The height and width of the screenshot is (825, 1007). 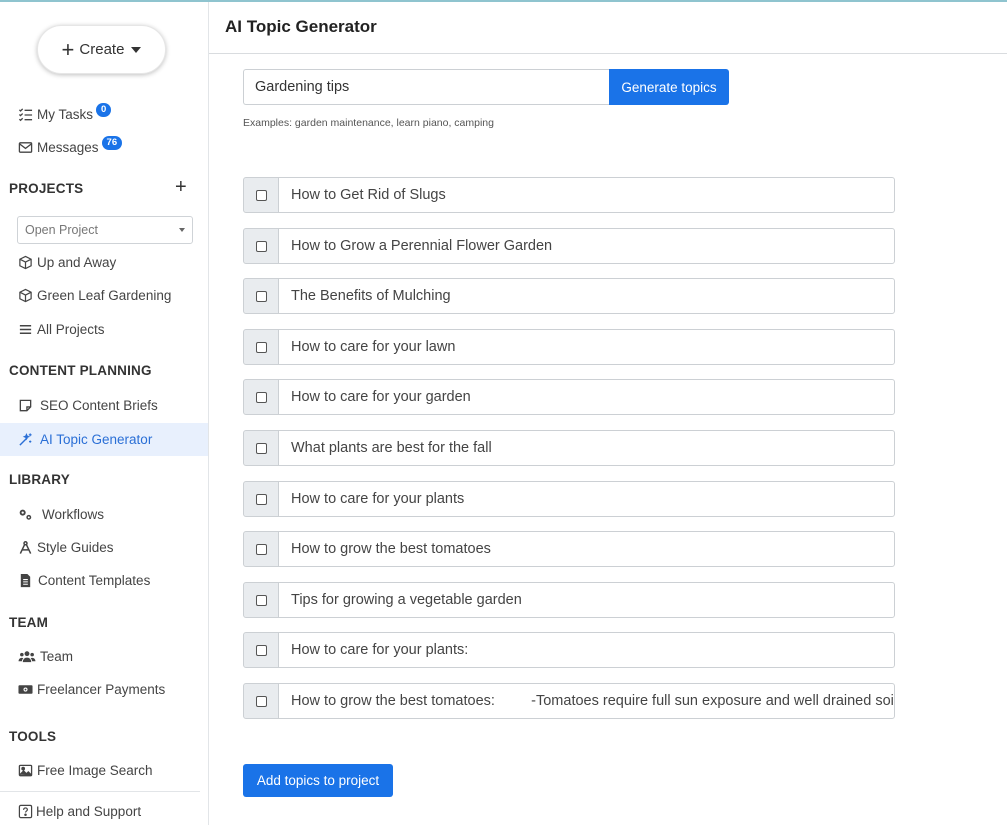 What do you see at coordinates (104, 810) in the screenshot?
I see `sidebar-item-help: Help and Support` at bounding box center [104, 810].